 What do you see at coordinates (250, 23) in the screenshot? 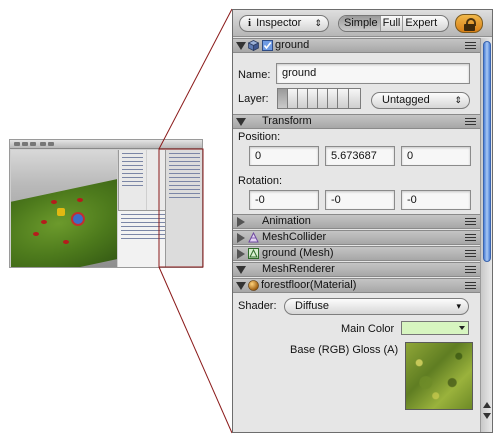
I see `info-icon: i` at bounding box center [250, 23].